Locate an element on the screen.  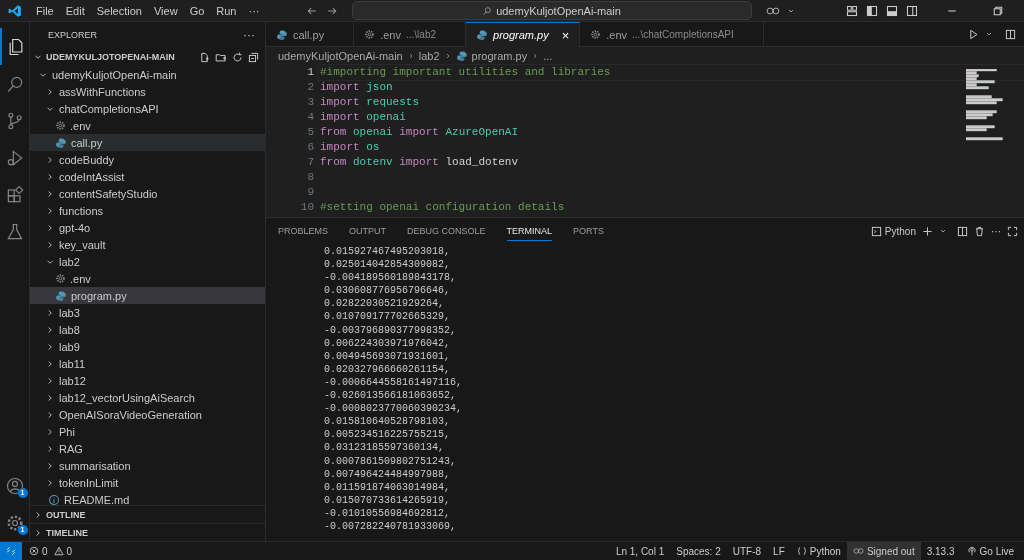
tree-item: codeIntAssist is located at coordinates (147, 176).